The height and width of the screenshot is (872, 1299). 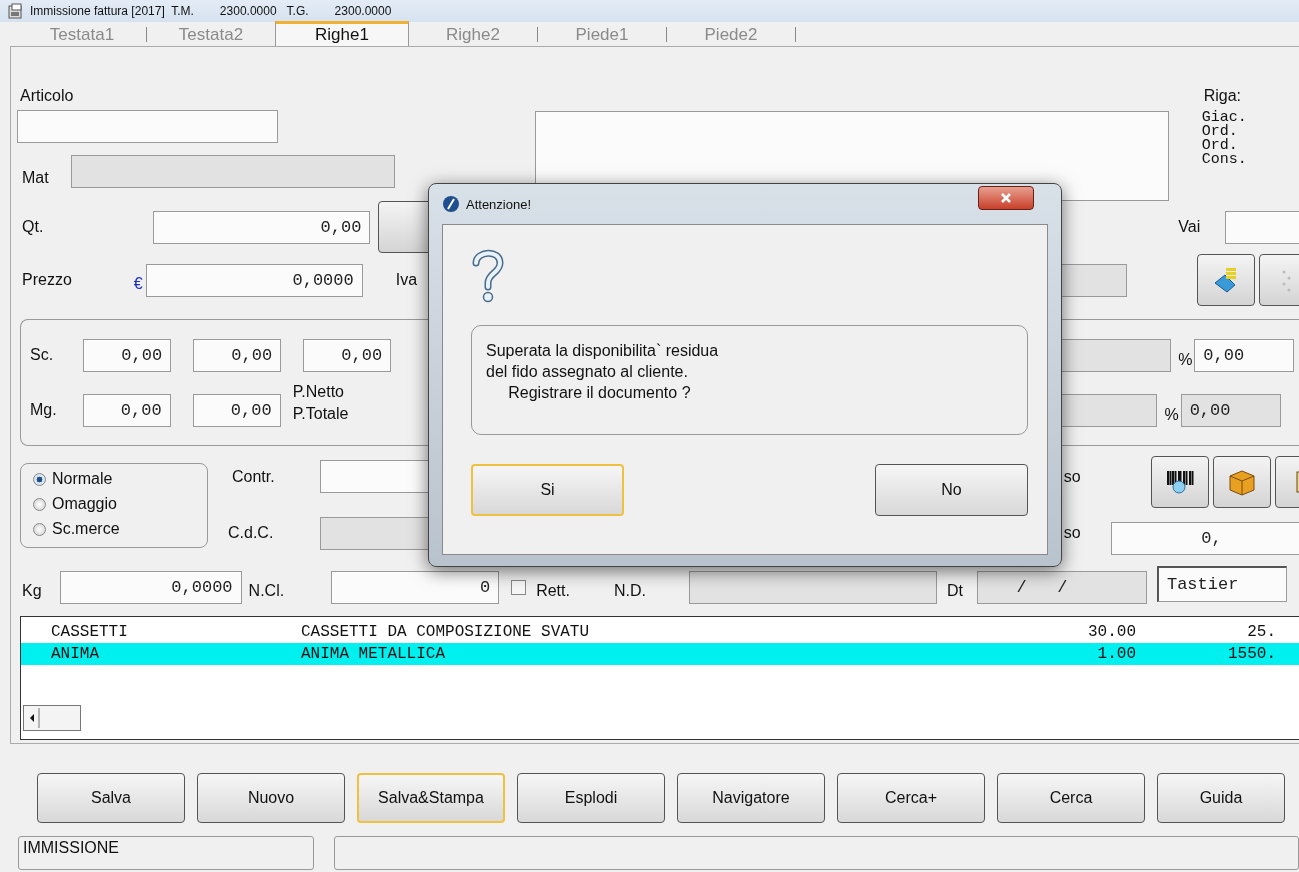 I want to click on toolbar-button: Nuovo, so click(x=271, y=798).